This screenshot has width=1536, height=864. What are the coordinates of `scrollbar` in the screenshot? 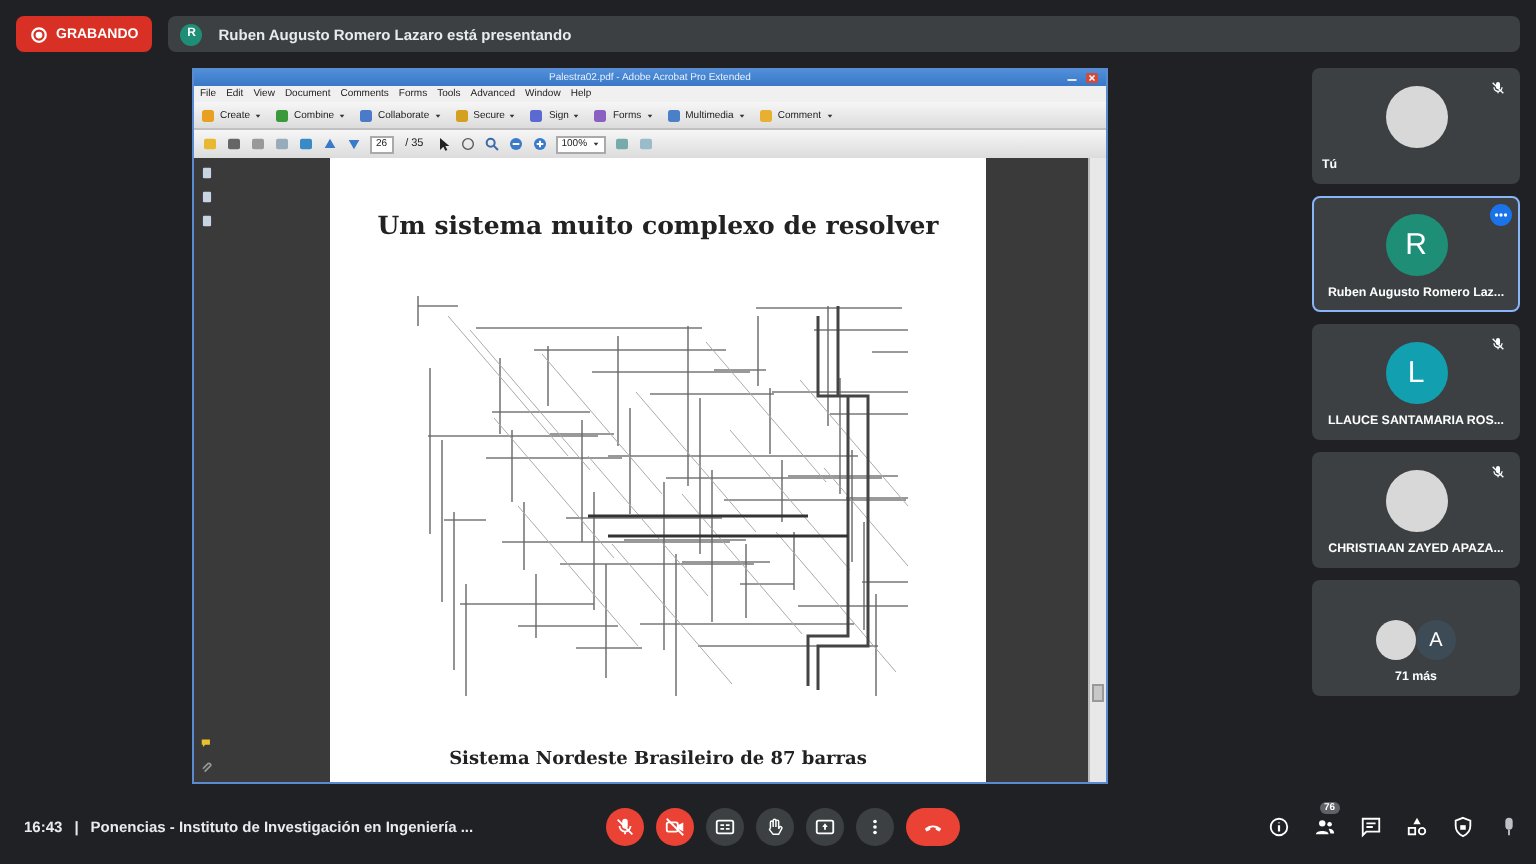 It's located at (1097, 470).